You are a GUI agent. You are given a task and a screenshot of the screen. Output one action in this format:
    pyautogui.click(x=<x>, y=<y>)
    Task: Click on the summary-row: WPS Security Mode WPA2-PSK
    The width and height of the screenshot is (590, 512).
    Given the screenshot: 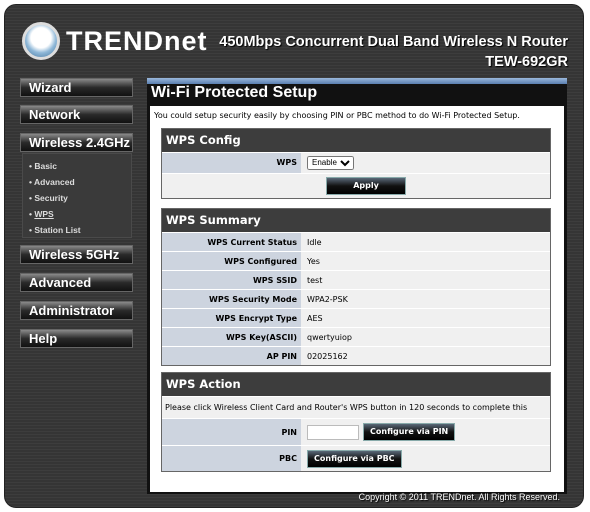 What is the action you would take?
    pyautogui.click(x=356, y=298)
    